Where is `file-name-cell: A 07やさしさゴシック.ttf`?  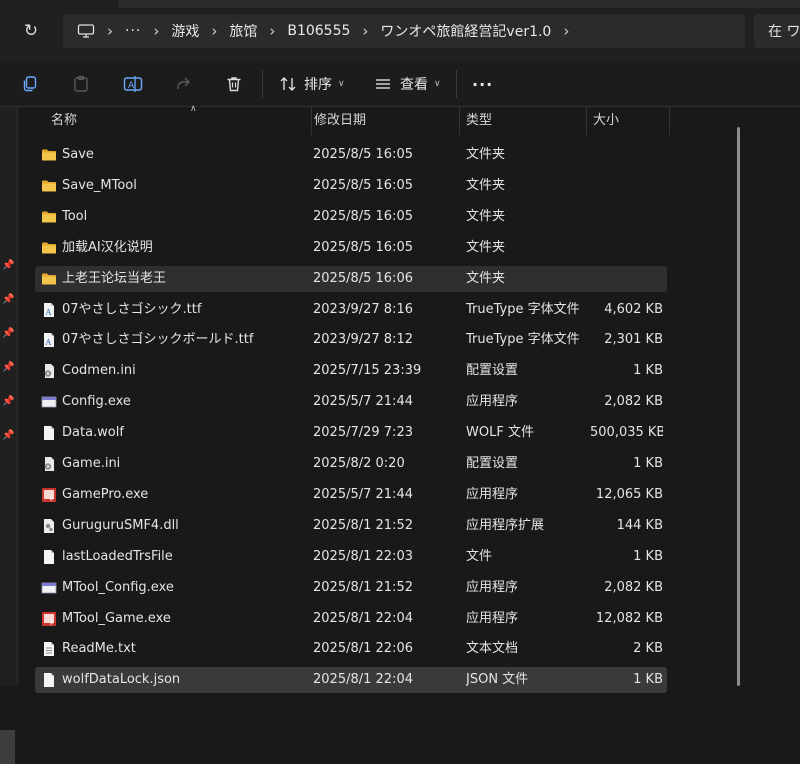
file-name-cell: A 07やさしさゴシック.ttf is located at coordinates (175, 310).